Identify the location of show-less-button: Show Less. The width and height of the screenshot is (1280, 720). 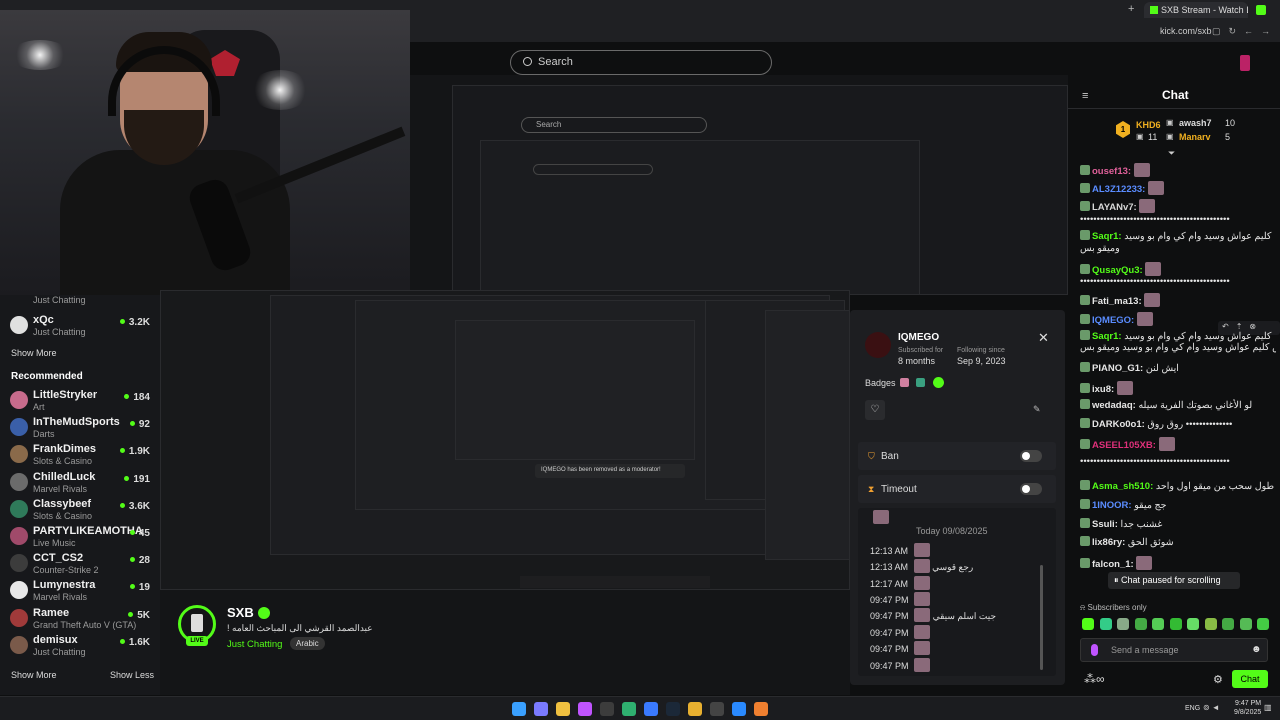
(132, 675).